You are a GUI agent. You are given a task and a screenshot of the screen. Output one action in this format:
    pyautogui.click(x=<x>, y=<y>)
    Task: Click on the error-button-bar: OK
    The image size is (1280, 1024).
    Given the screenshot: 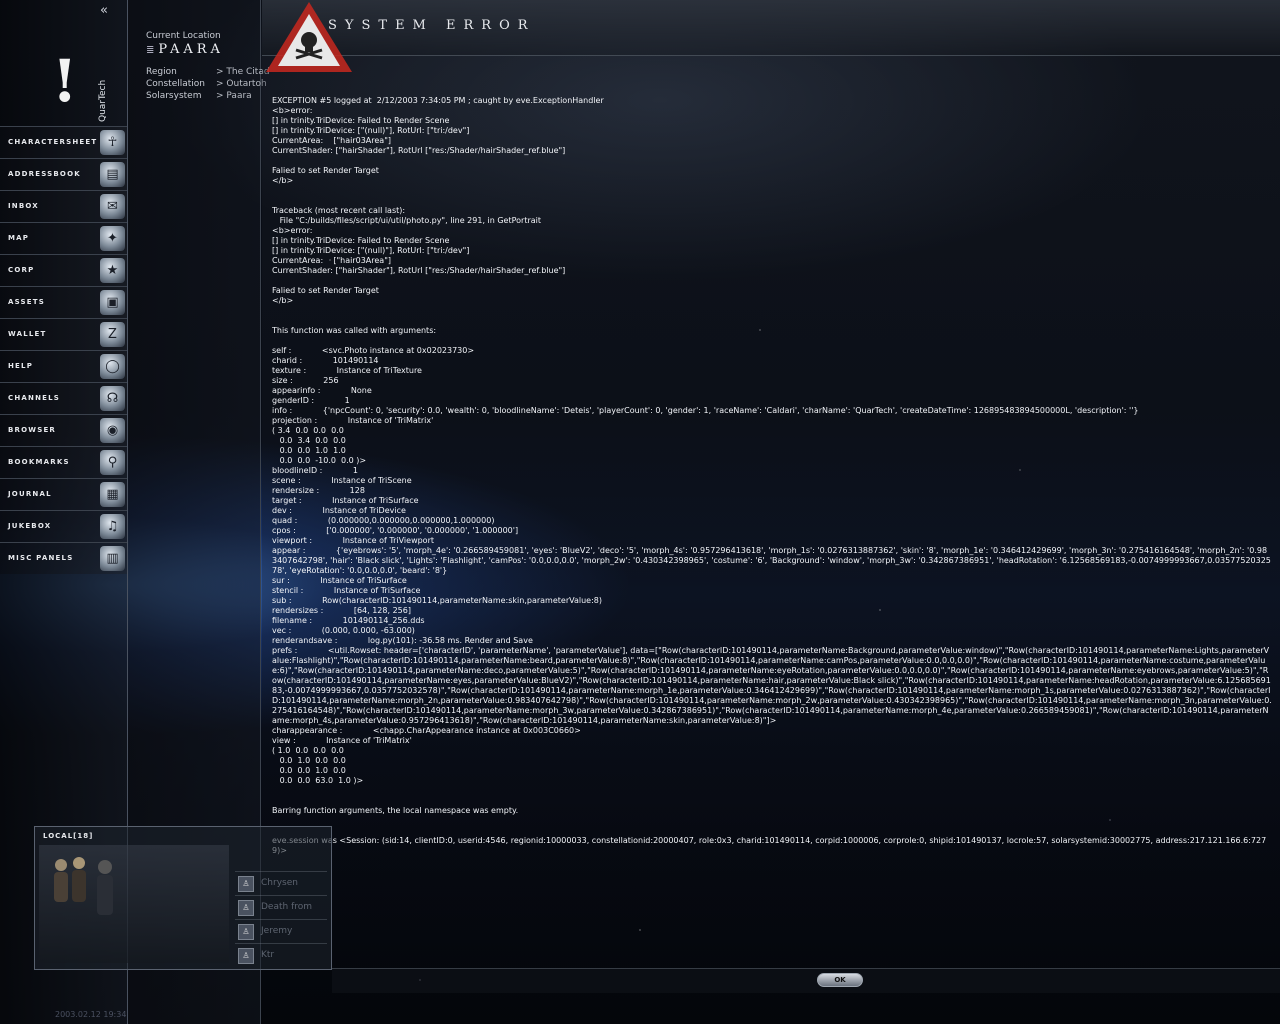 What is the action you would take?
    pyautogui.click(x=806, y=980)
    